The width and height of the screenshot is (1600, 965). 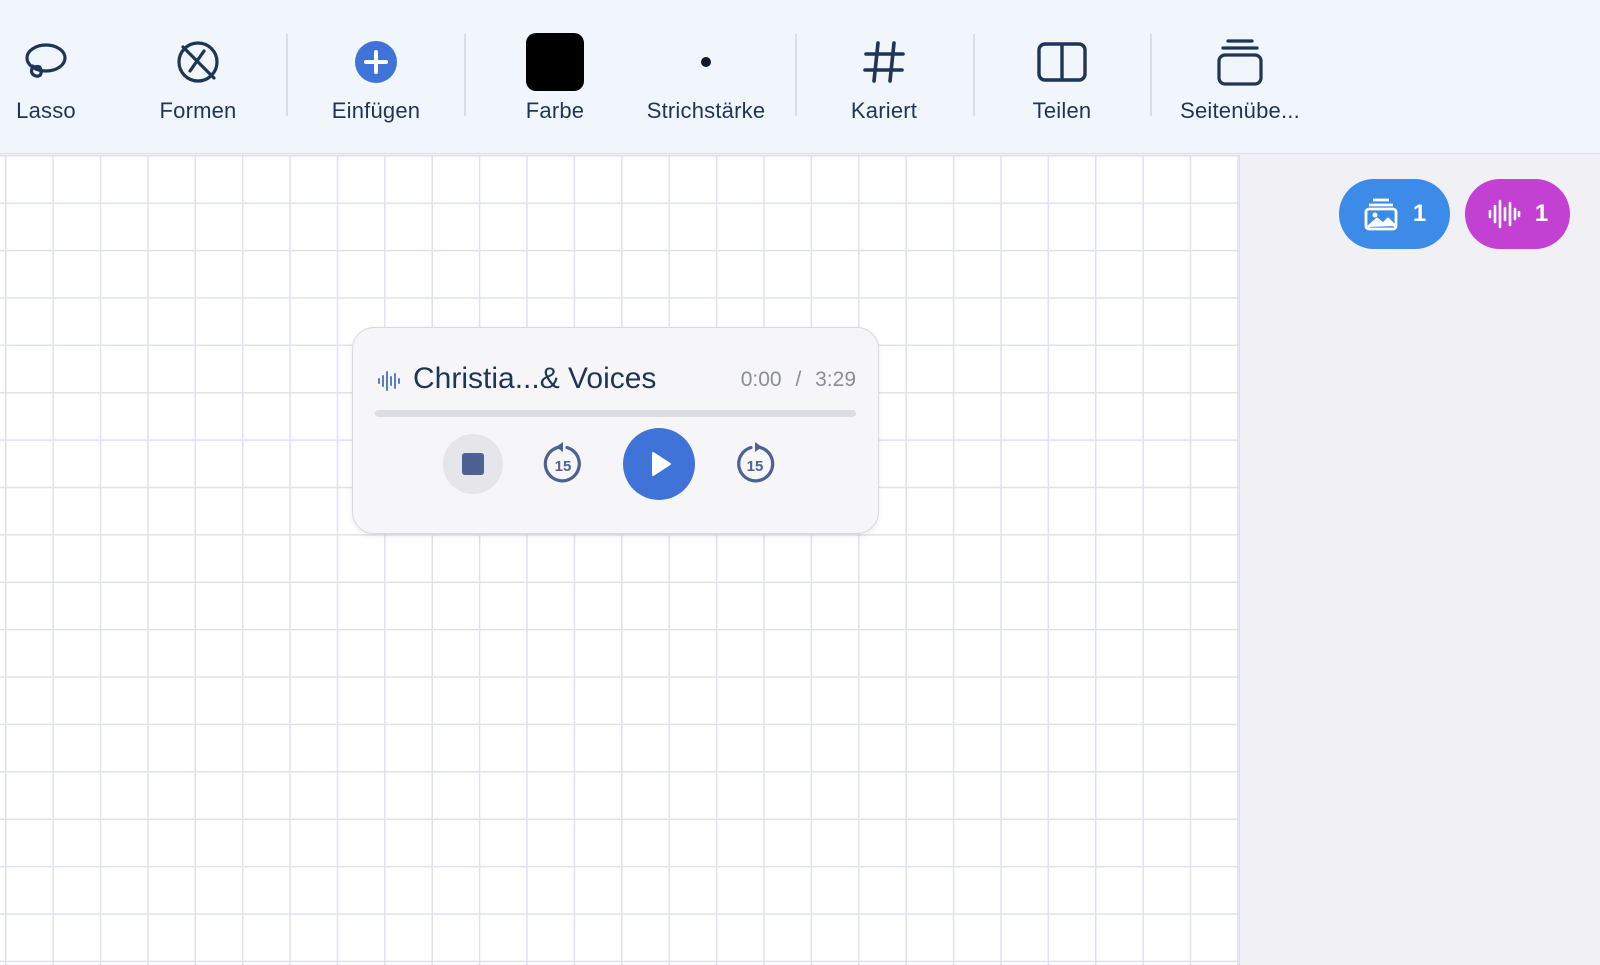 I want to click on shapes-tool: Formen, so click(x=198, y=77).